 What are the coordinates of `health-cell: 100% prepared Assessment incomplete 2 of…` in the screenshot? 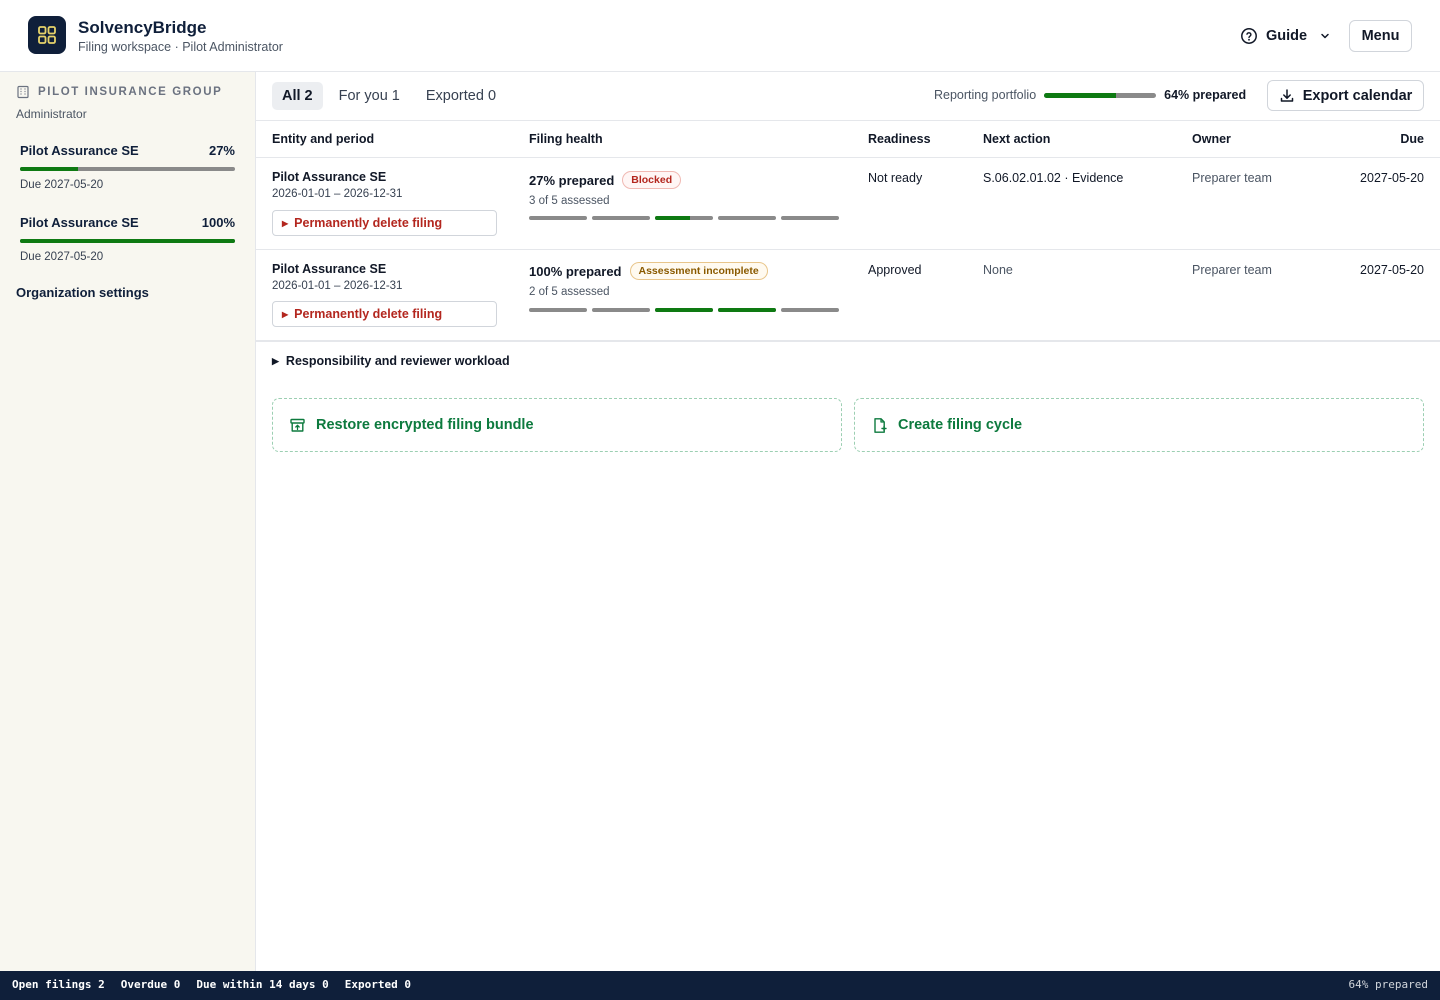 It's located at (648, 280).